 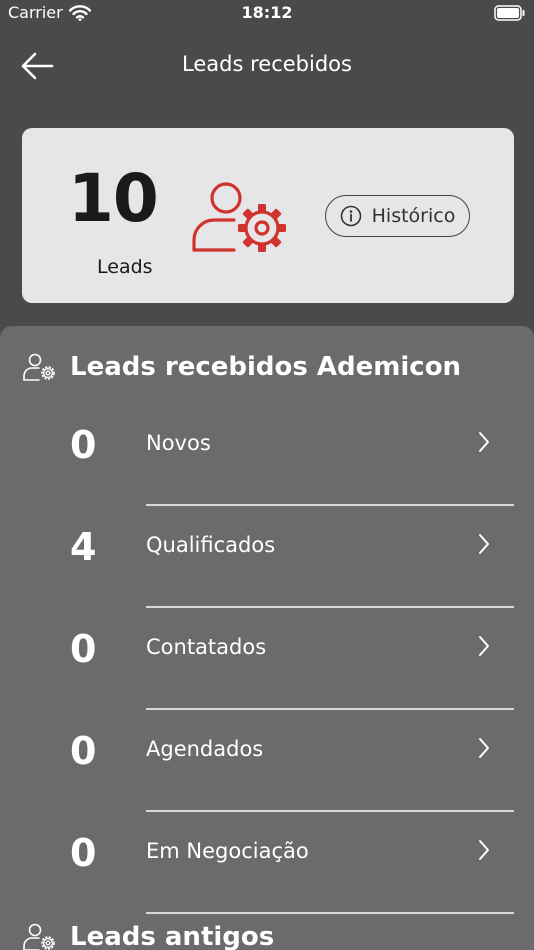 What do you see at coordinates (267, 456) in the screenshot?
I see `status-row-novos: 0 Novos` at bounding box center [267, 456].